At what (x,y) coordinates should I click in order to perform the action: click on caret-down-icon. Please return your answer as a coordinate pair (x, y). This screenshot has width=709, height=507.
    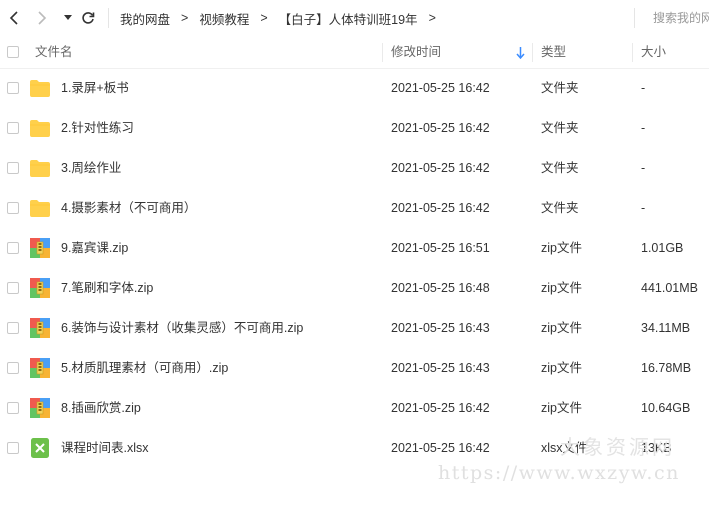
    Looking at the image, I should click on (68, 17).